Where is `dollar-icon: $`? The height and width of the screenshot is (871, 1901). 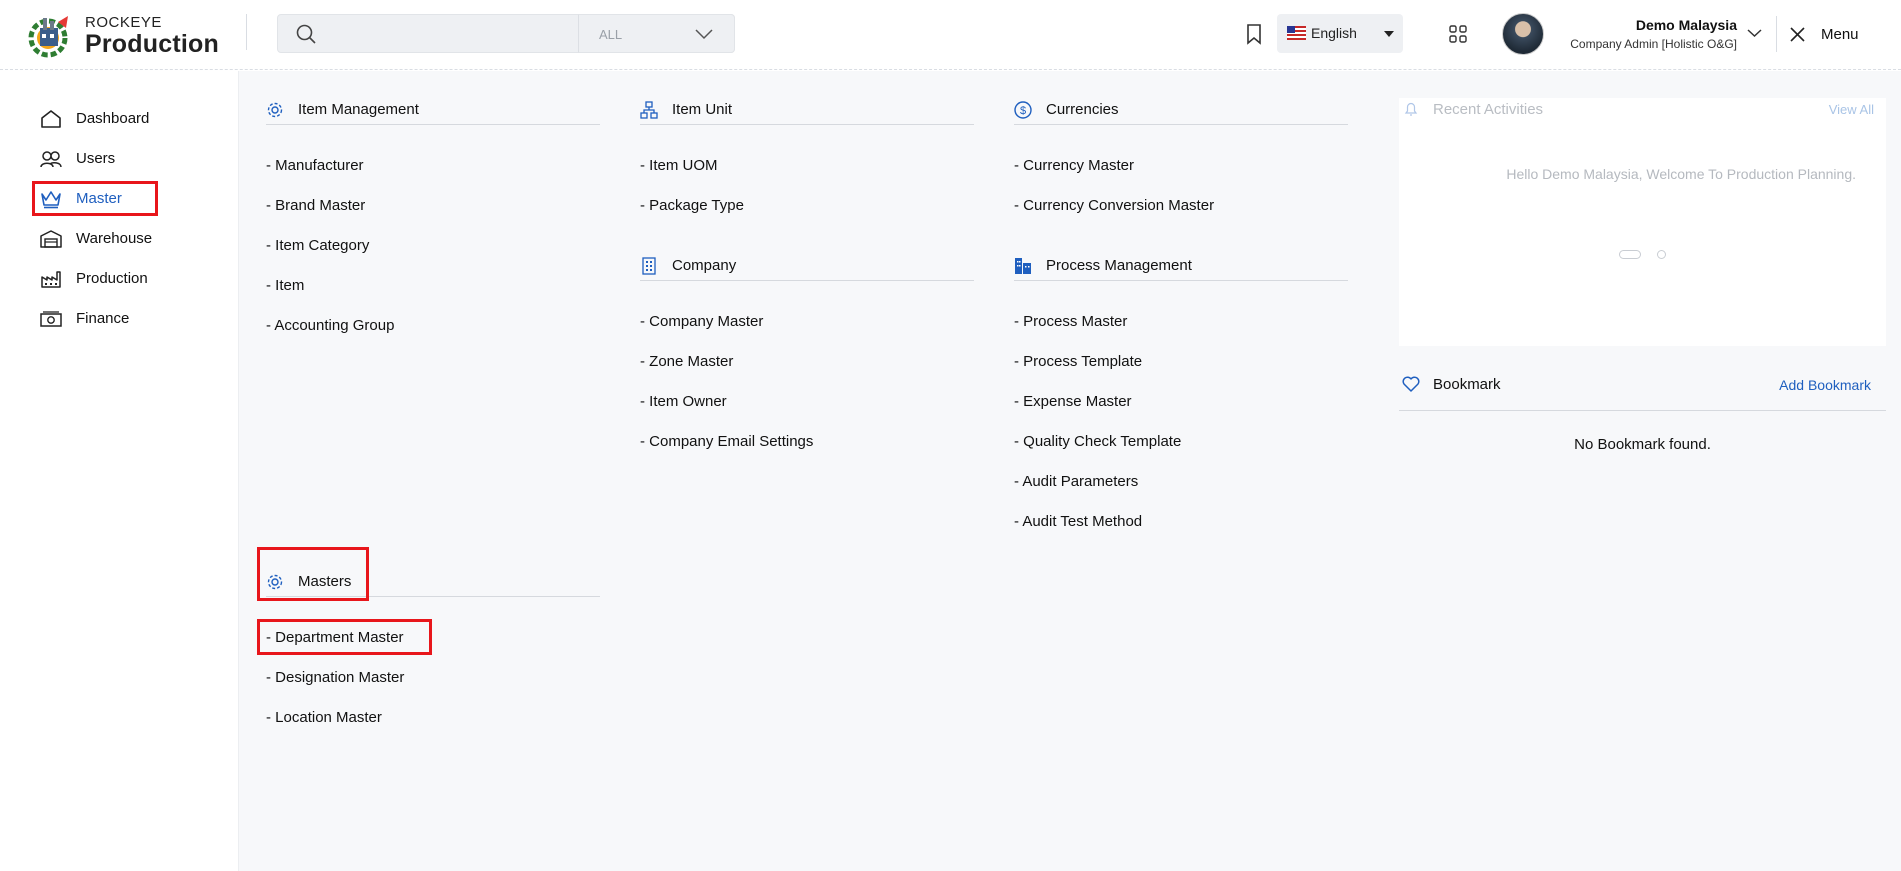
dollar-icon: $ is located at coordinates (1023, 110).